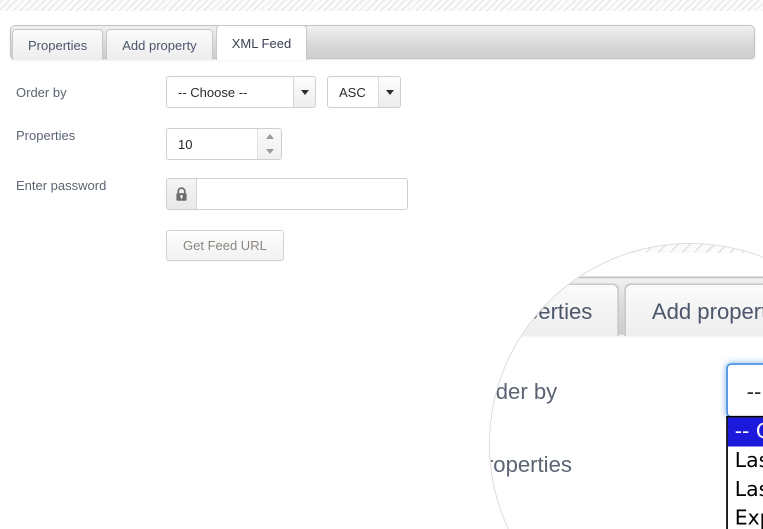 This screenshot has height=529, width=763. What do you see at coordinates (626, 249) in the screenshot?
I see `top-hatch-band-magnified` at bounding box center [626, 249].